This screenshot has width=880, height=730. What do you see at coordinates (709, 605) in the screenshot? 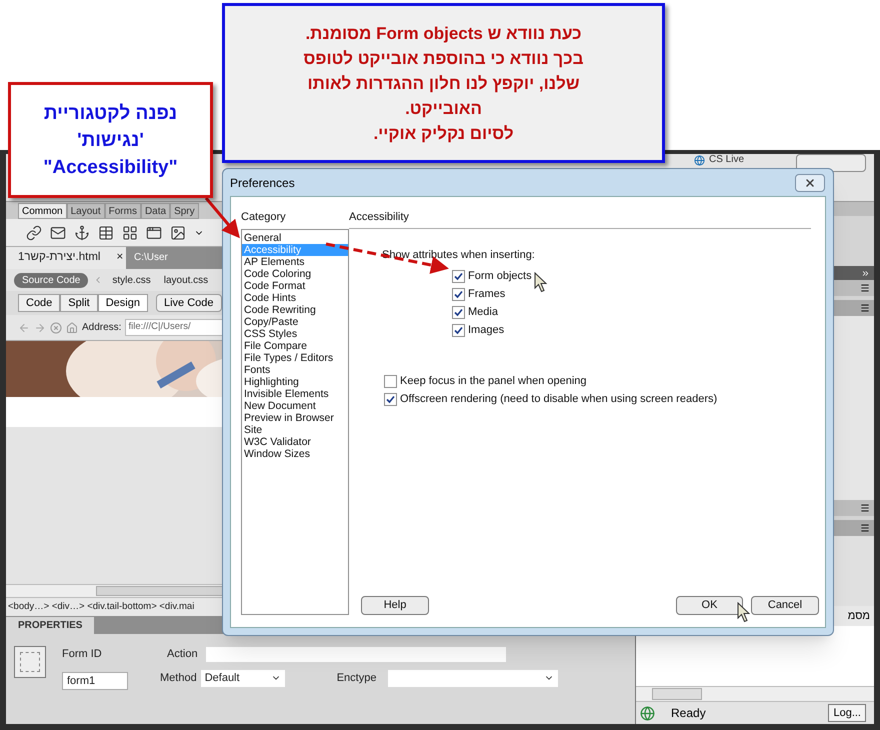
I see `ok-button: OK` at bounding box center [709, 605].